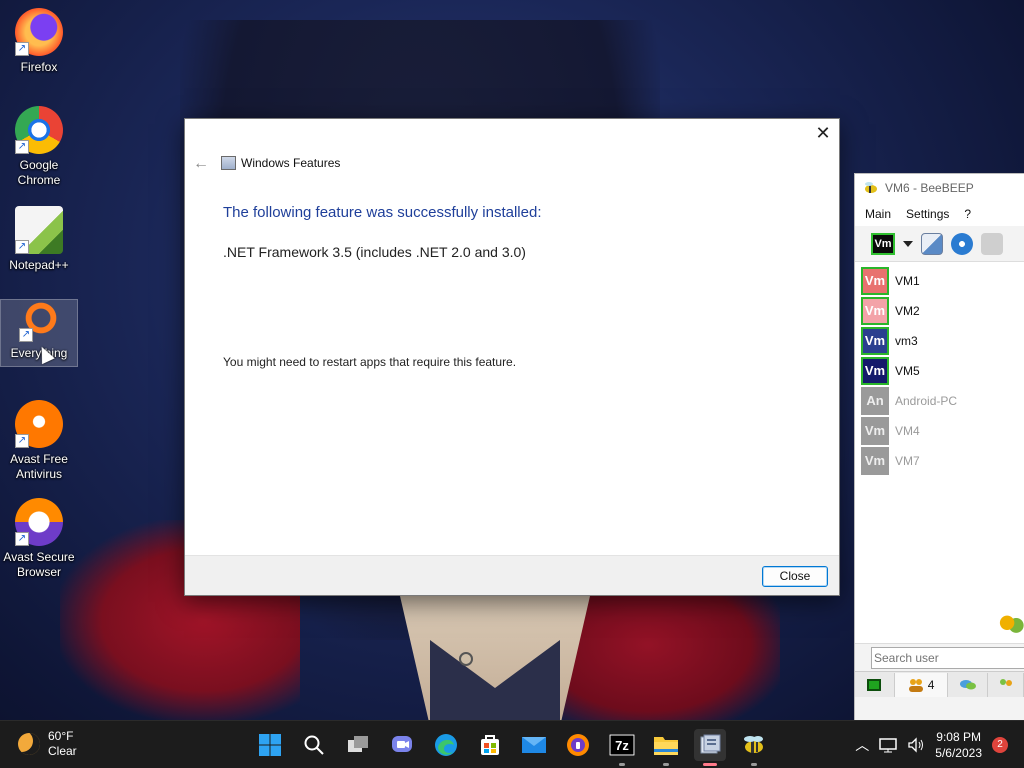  Describe the element at coordinates (39, 130) in the screenshot. I see `chrome-icon: ↗` at that location.